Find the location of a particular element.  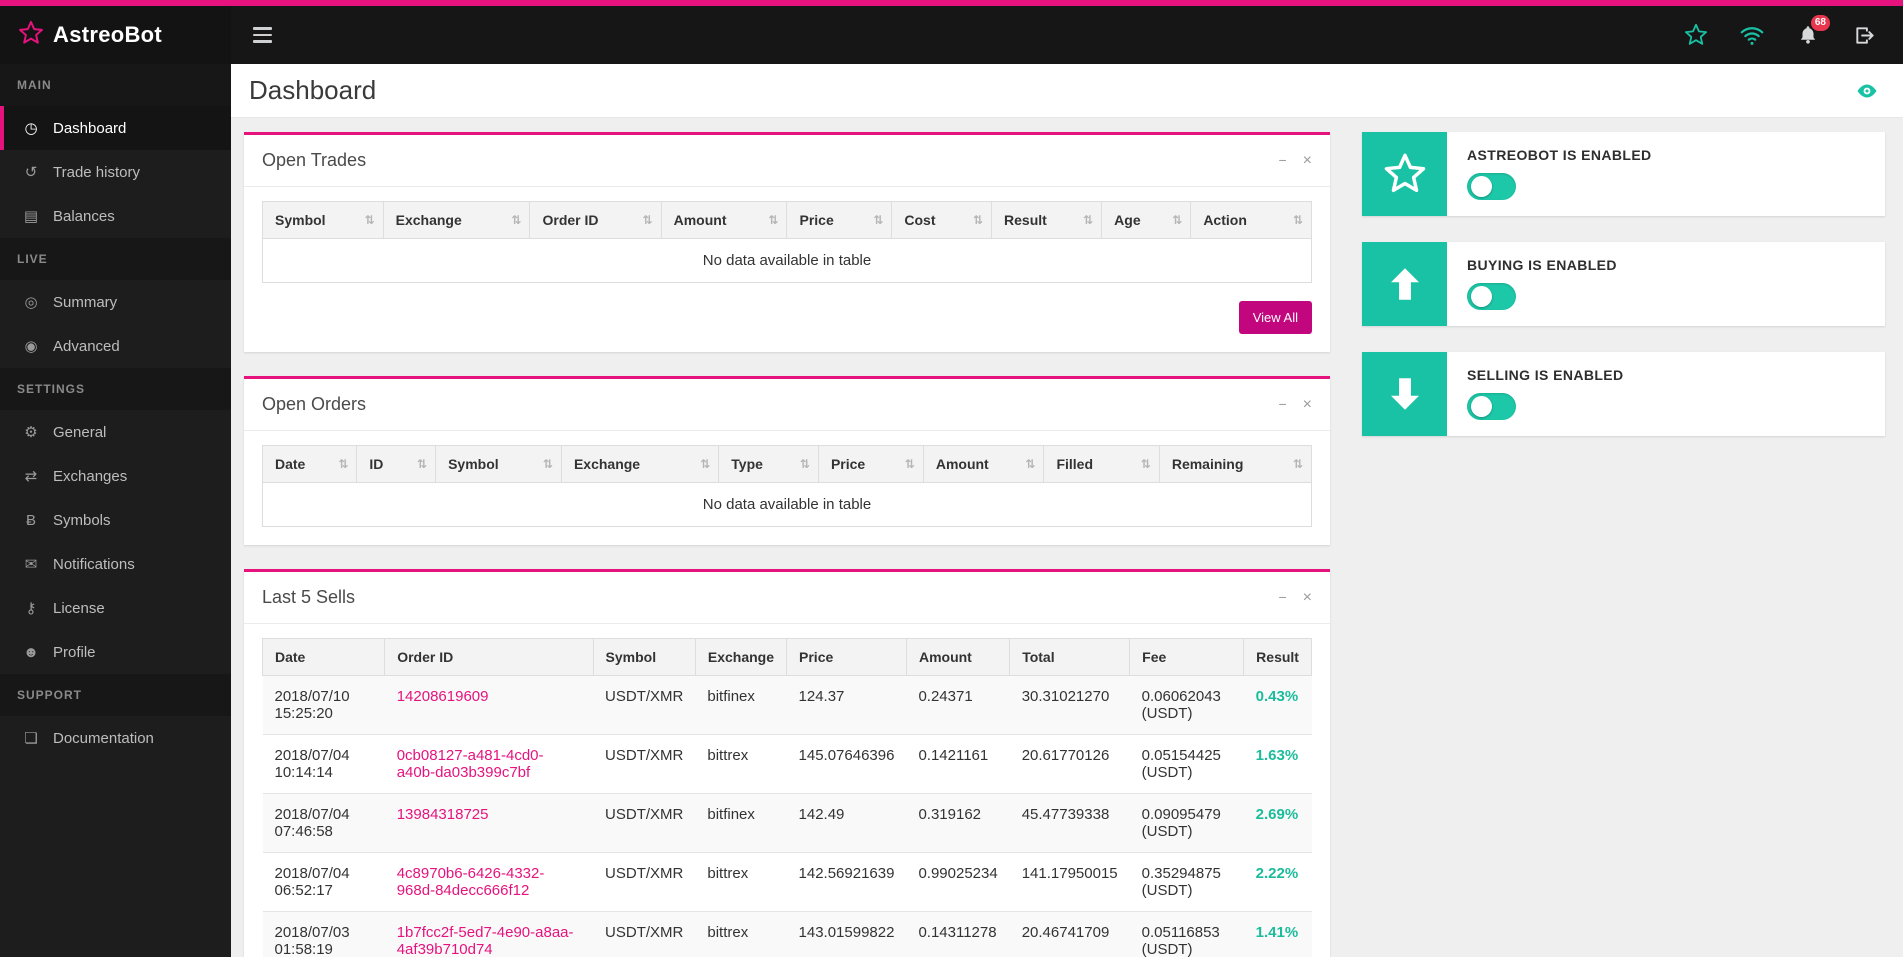

arrow-down-icon is located at coordinates (1404, 394).